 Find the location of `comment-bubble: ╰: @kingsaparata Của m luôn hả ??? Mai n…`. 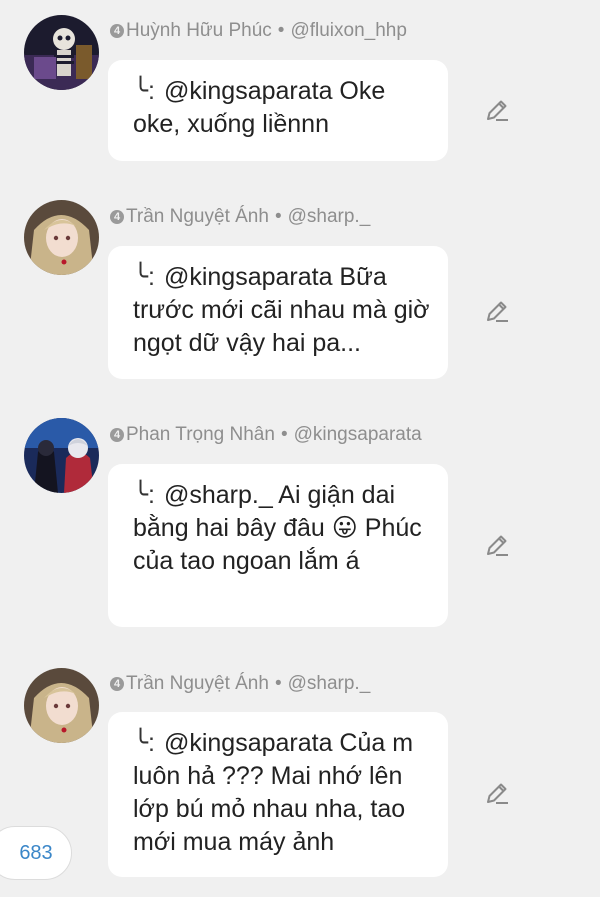

comment-bubble: ╰: @kingsaparata Của m luôn hả ??? Mai n… is located at coordinates (278, 794).